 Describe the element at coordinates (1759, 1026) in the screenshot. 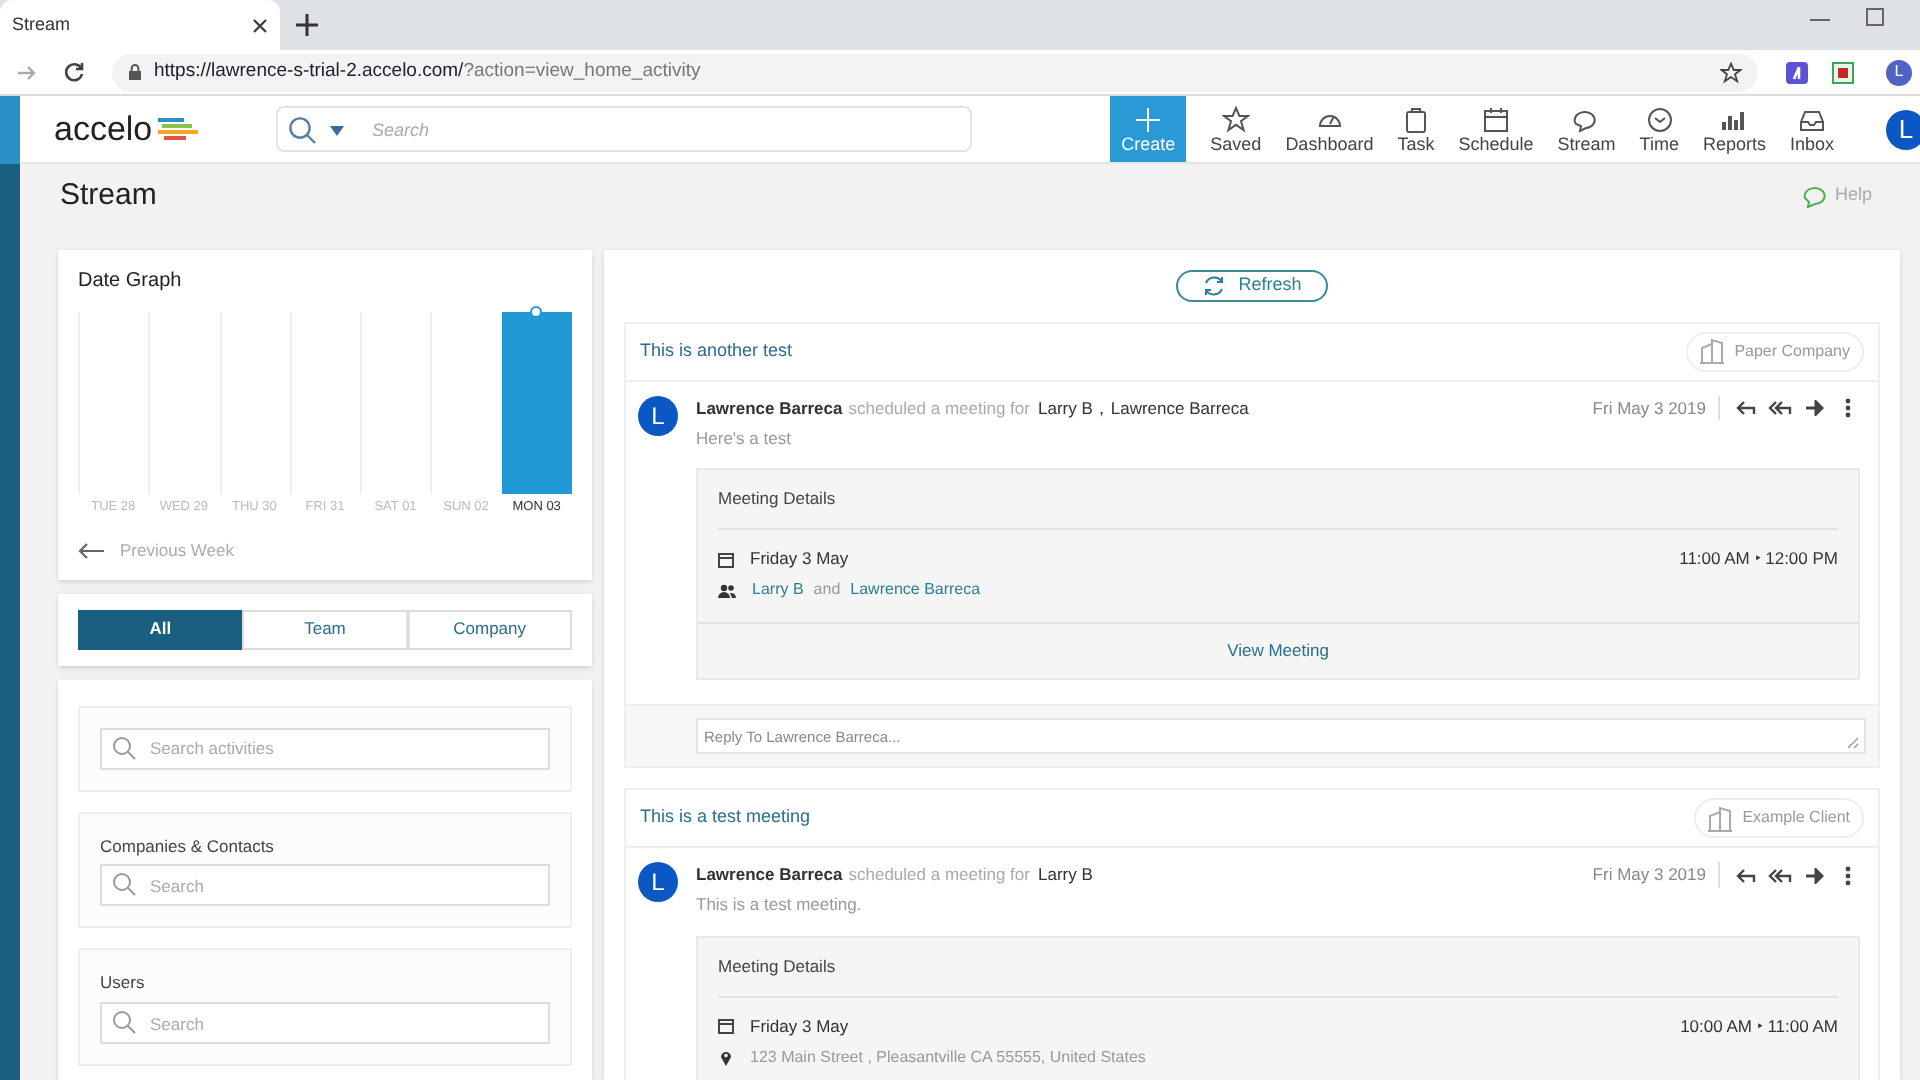

I see `meeting-time: 10:00 AM ‣ 11:00 AM` at that location.